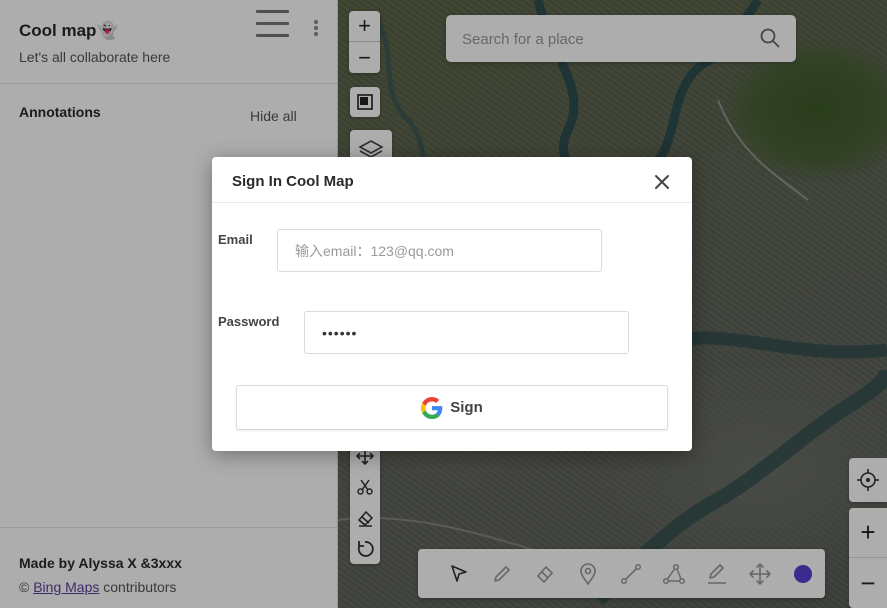  What do you see at coordinates (249, 321) in the screenshot?
I see `password-label: Password` at bounding box center [249, 321].